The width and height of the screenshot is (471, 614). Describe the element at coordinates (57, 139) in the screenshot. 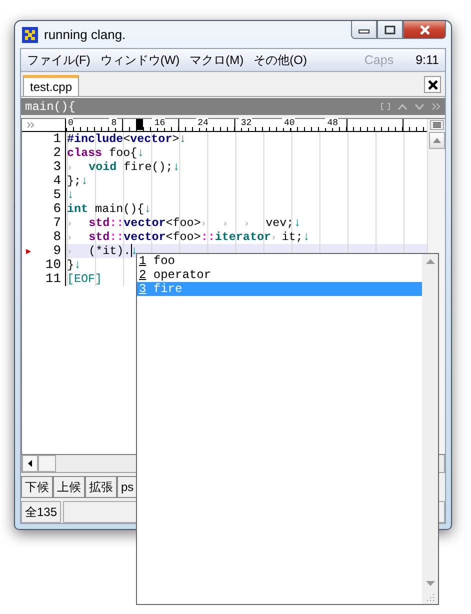

I see `line-number: 1` at that location.